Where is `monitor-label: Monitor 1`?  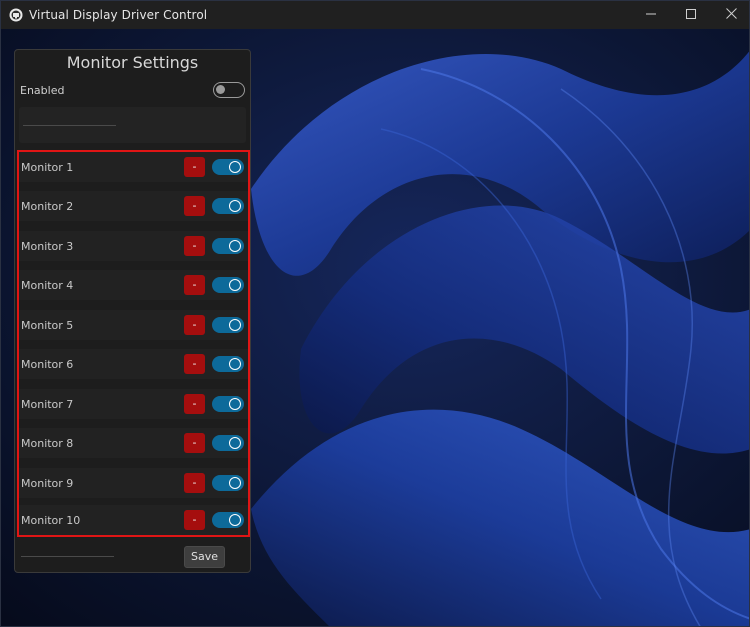
monitor-label: Monitor 1 is located at coordinates (47, 167).